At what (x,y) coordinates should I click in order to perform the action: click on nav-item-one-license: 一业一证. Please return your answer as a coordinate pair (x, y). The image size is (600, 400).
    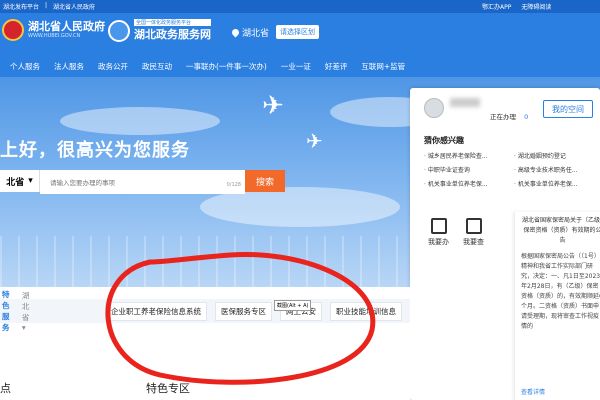
    Looking at the image, I should click on (296, 66).